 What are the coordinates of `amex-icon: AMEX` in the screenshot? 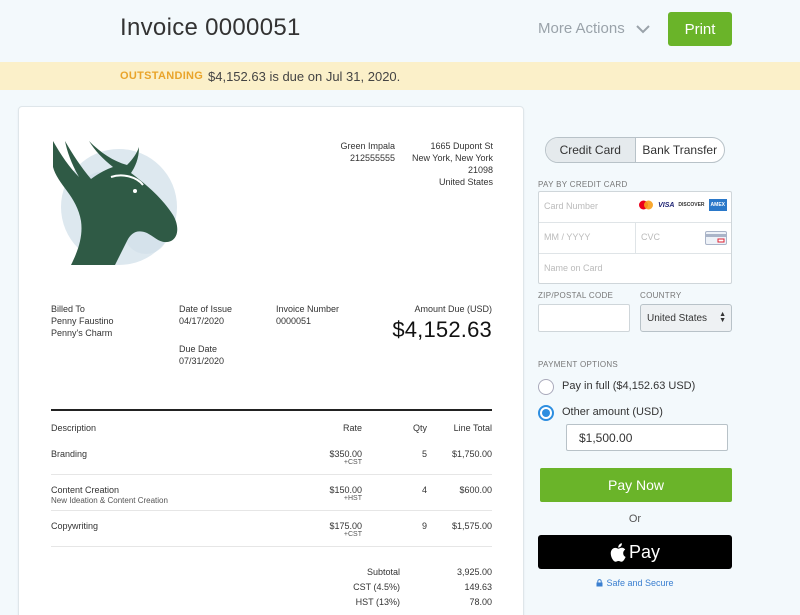 It's located at (717, 205).